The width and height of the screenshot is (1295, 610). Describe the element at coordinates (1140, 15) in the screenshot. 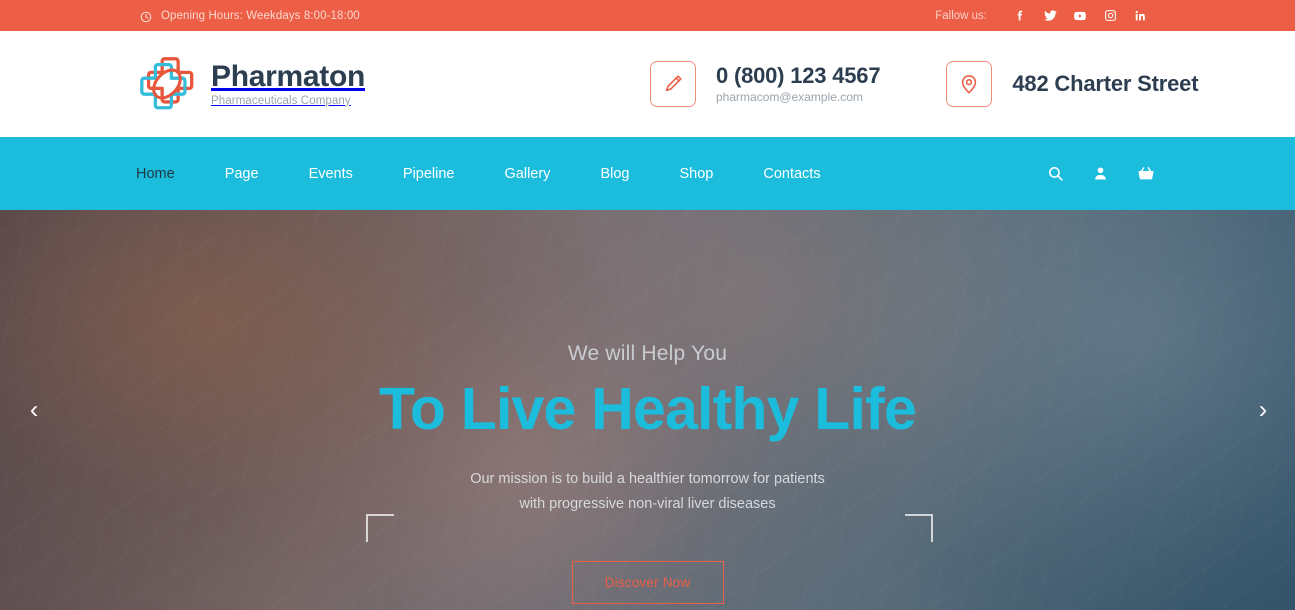

I see `linkedin-icon` at that location.